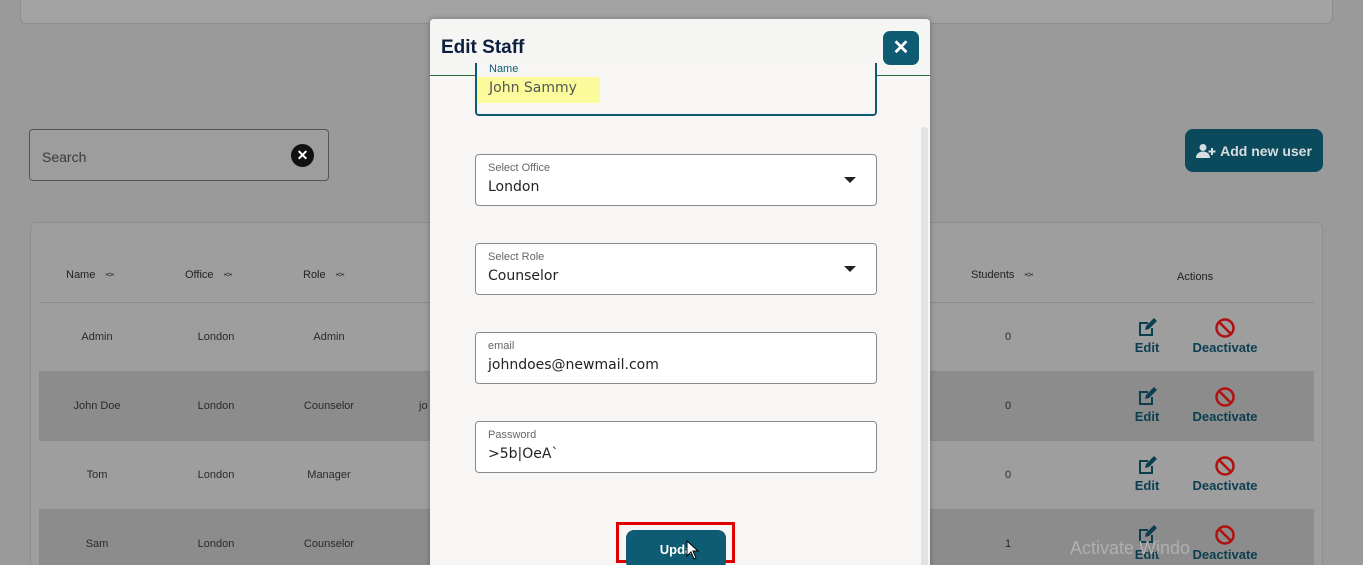 Image resolution: width=1363 pixels, height=565 pixels. I want to click on search-input: Search ✕, so click(179, 155).